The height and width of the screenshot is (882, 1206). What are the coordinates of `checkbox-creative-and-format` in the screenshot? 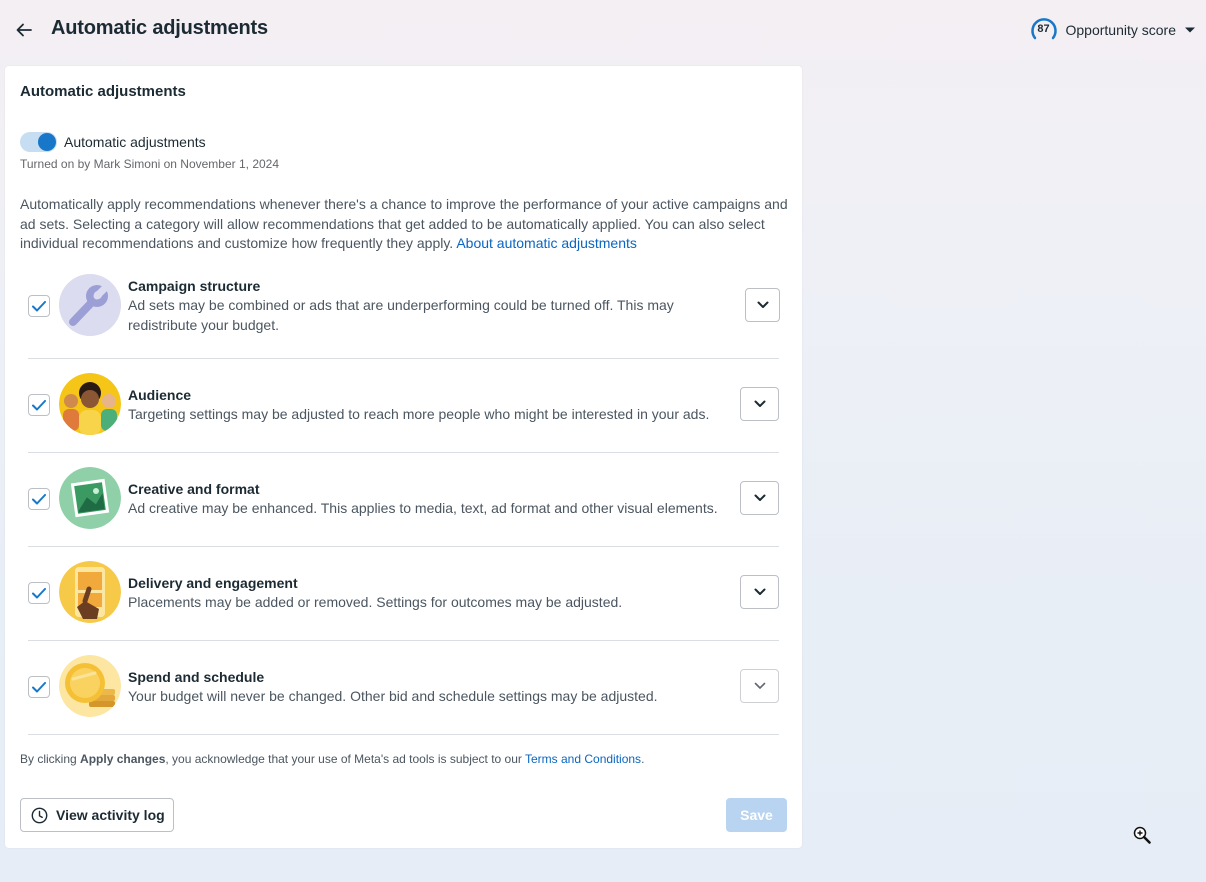 It's located at (39, 499).